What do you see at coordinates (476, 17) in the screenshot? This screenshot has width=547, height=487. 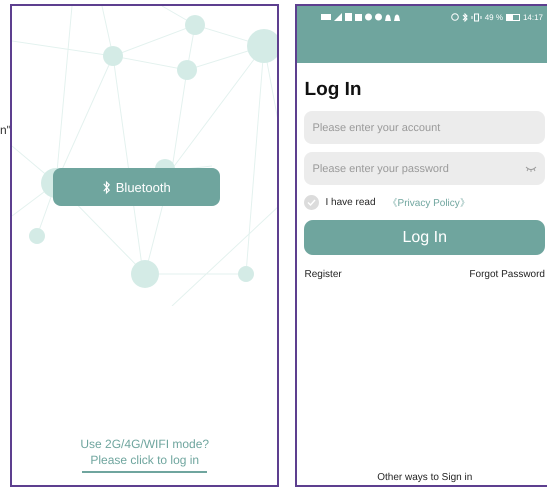 I see `vibrate-icon` at bounding box center [476, 17].